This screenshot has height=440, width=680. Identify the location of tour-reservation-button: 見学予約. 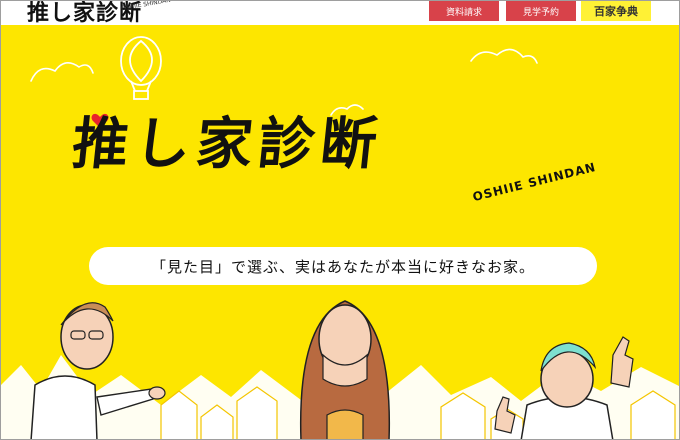
(541, 11).